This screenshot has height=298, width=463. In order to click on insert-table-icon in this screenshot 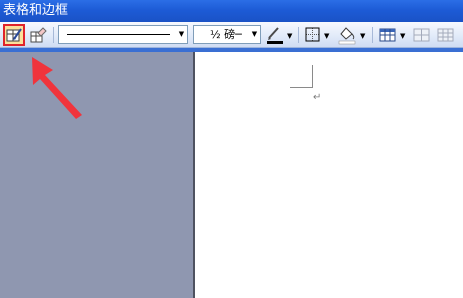, I will do `click(387, 35)`.